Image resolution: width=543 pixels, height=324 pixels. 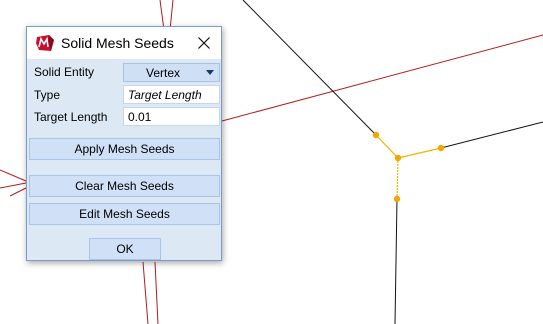 I want to click on chevron-down-icon, so click(x=210, y=72).